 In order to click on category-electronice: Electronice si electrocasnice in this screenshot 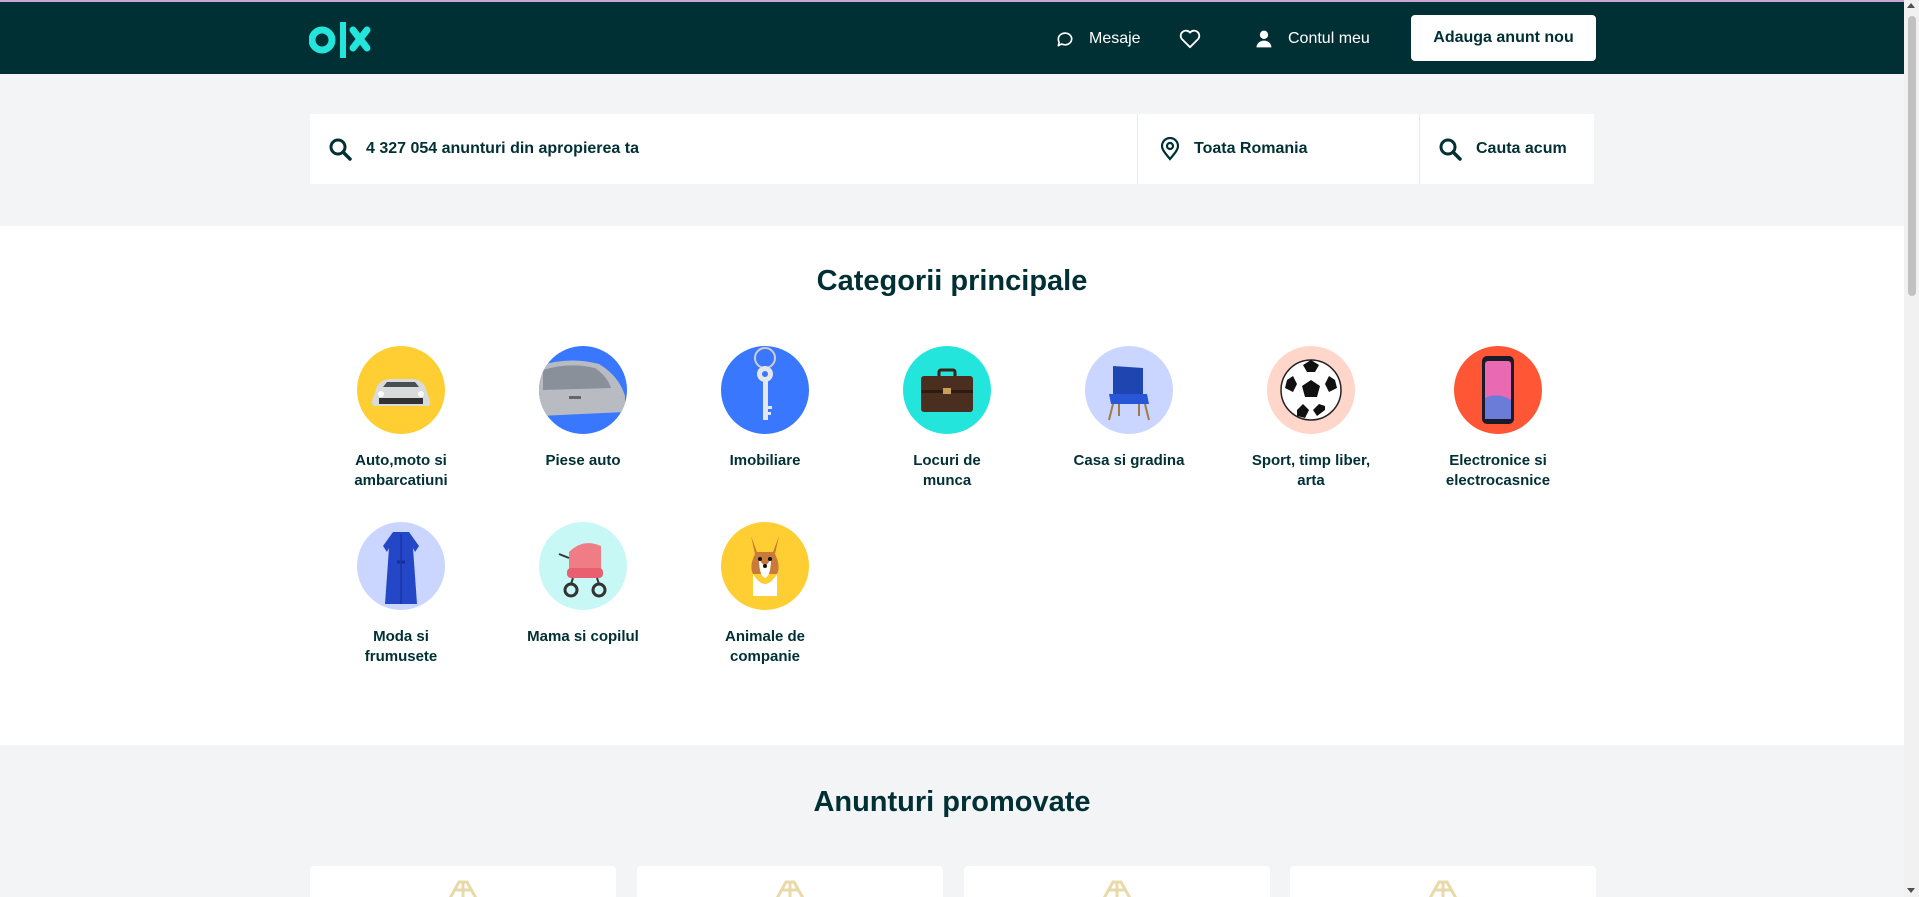, I will do `click(1498, 418)`.